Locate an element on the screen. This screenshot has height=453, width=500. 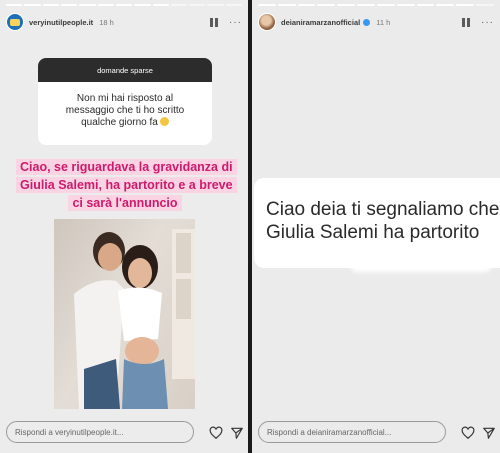
post-time: 11 h is located at coordinates (383, 22).